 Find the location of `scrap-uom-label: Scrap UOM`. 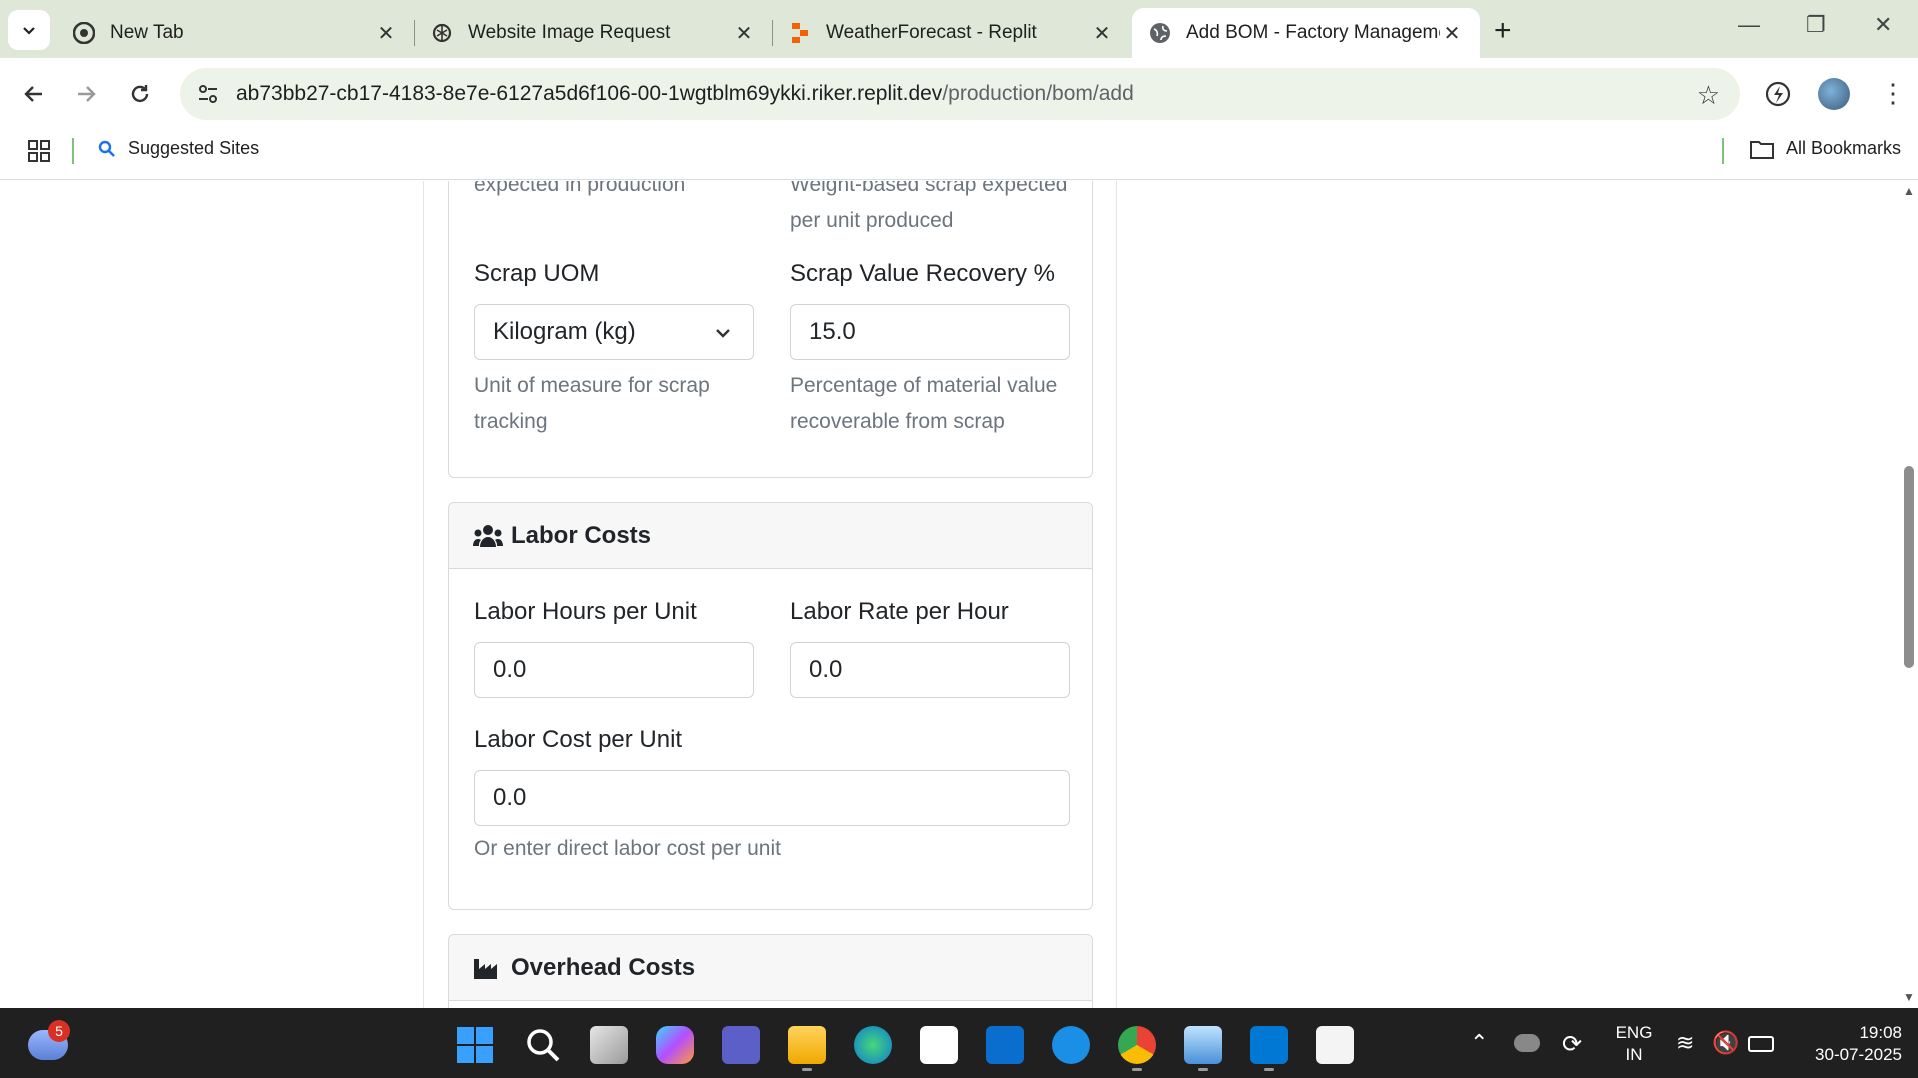

scrap-uom-label: Scrap UOM is located at coordinates (537, 273).